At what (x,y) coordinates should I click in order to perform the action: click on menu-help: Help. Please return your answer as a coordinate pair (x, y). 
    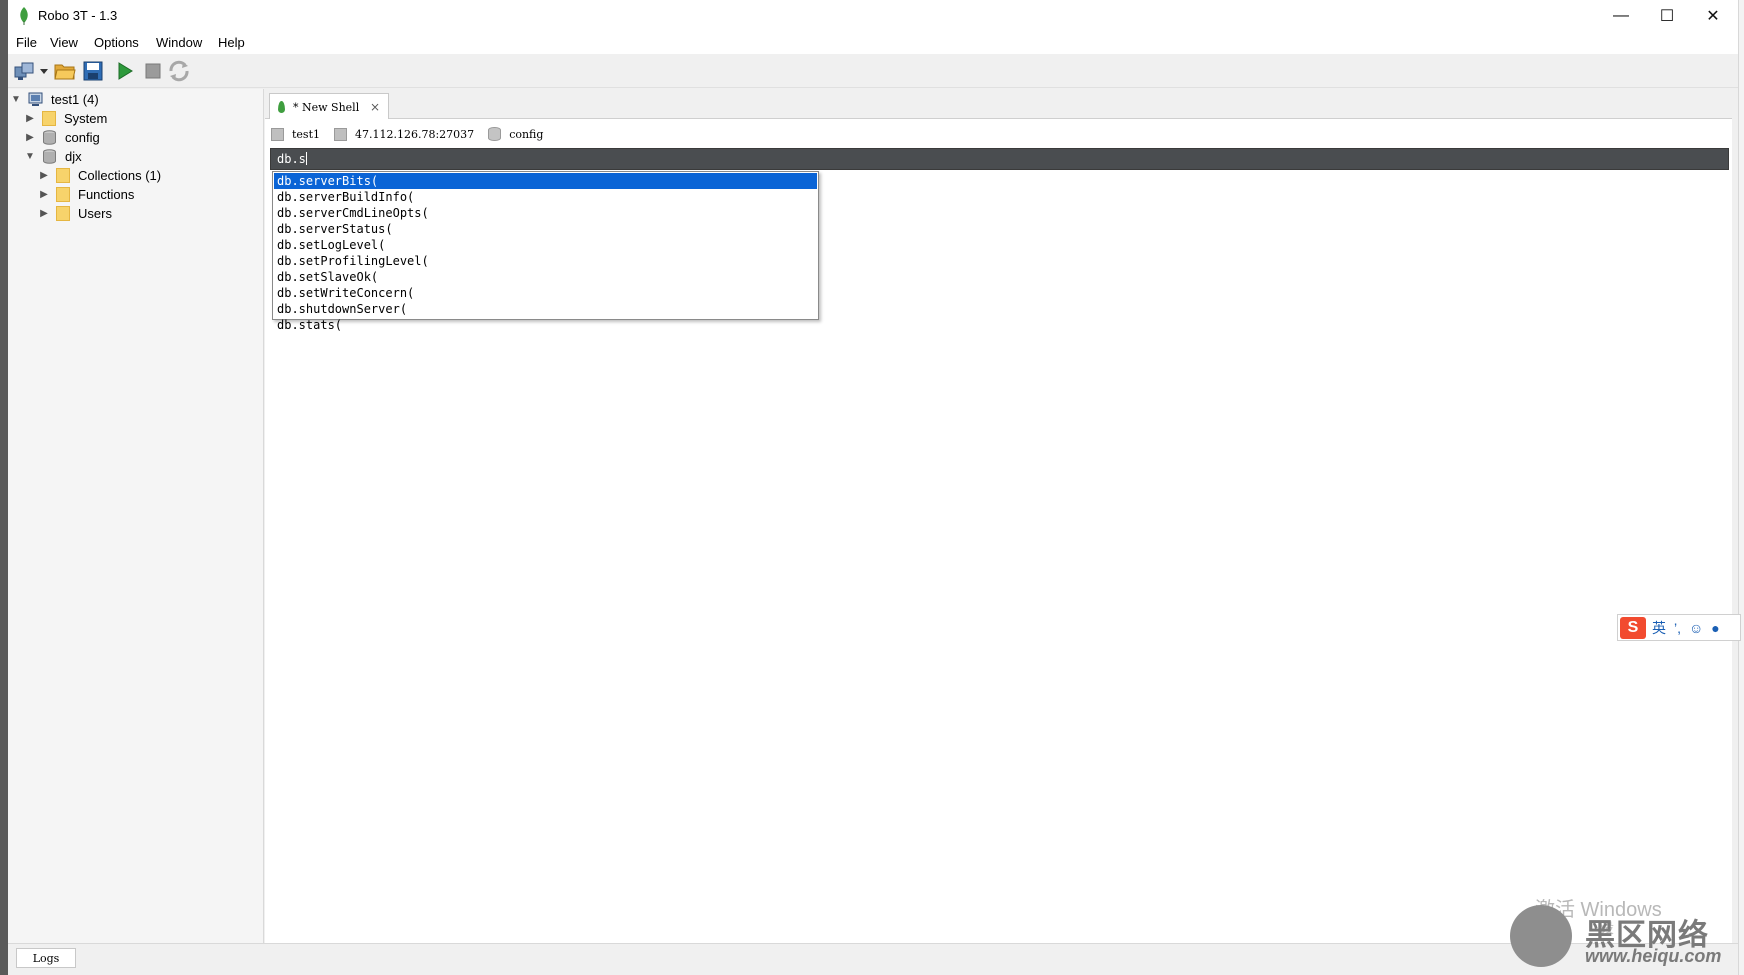
    Looking at the image, I should click on (231, 42).